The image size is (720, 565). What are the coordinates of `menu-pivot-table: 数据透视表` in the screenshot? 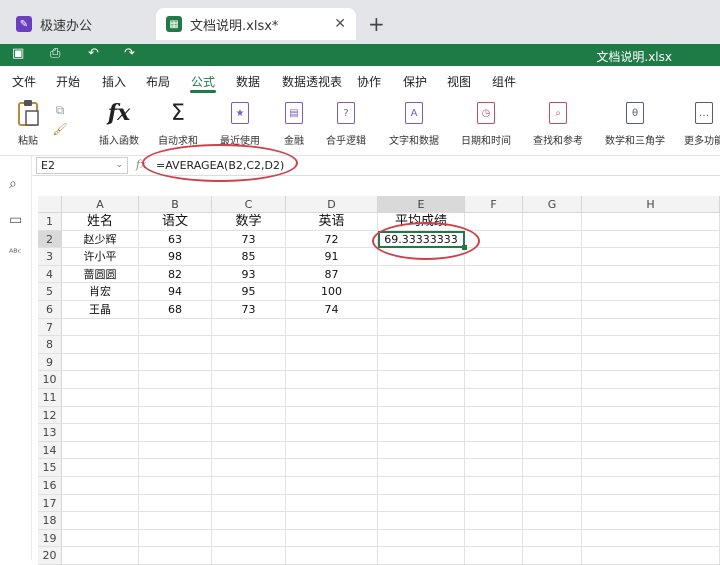 It's located at (312, 81).